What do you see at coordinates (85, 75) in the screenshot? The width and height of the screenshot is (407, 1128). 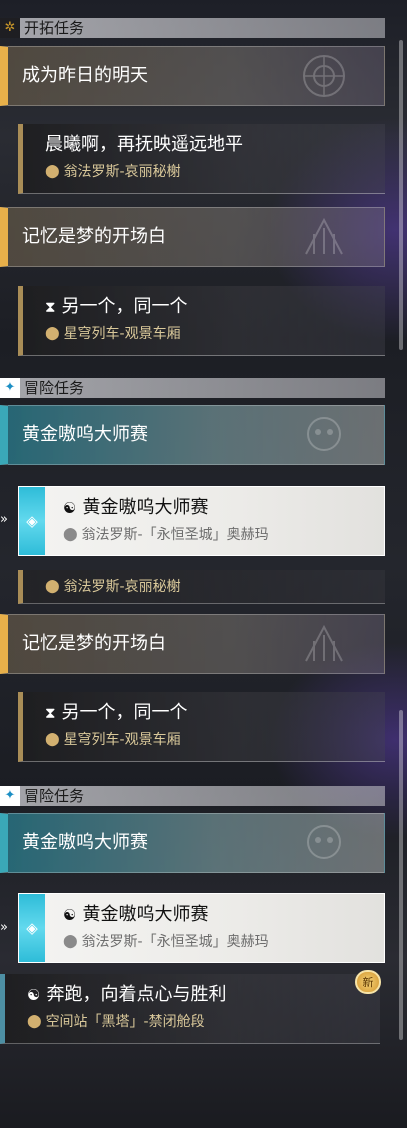 I see `group-label: 成为昨日的明天` at bounding box center [85, 75].